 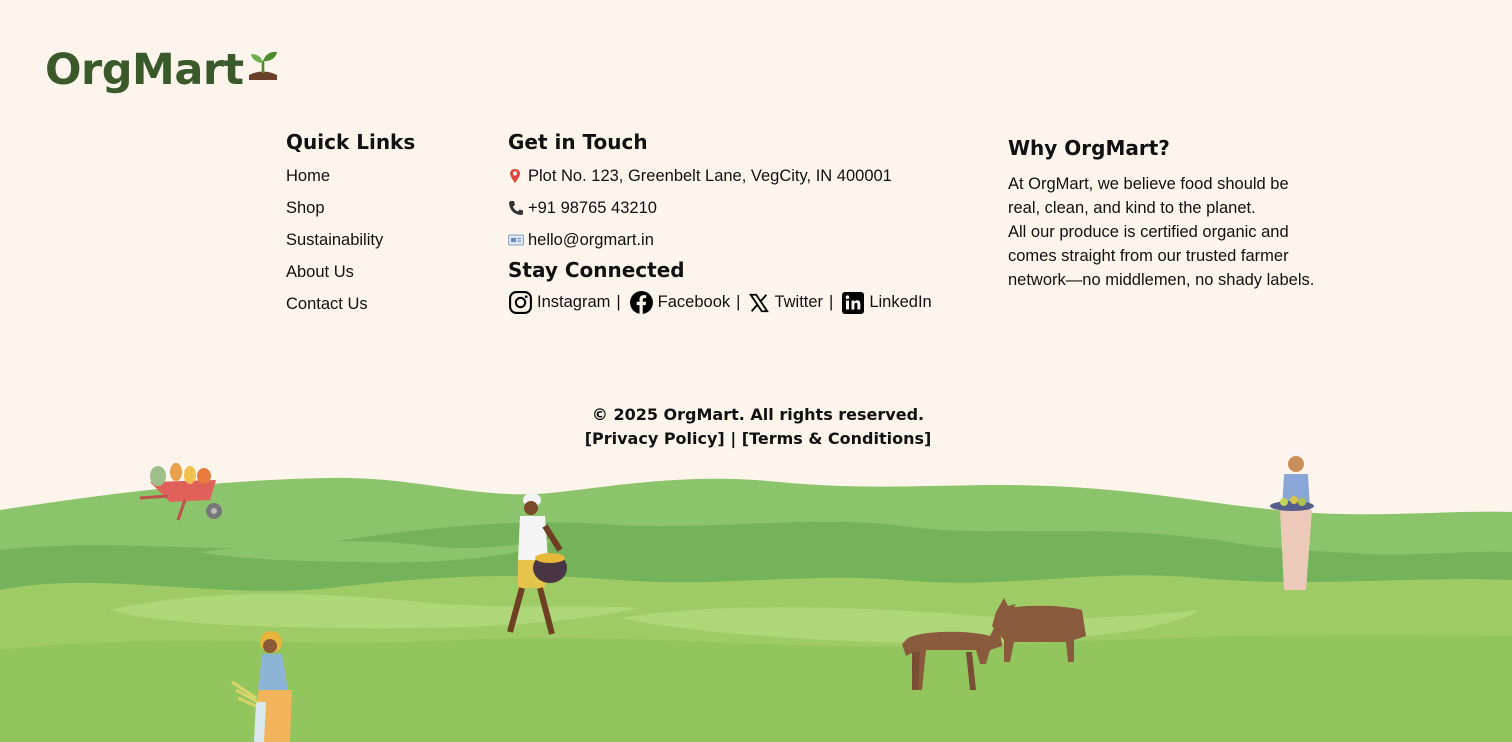 I want to click on pin-icon, so click(x=518, y=176).